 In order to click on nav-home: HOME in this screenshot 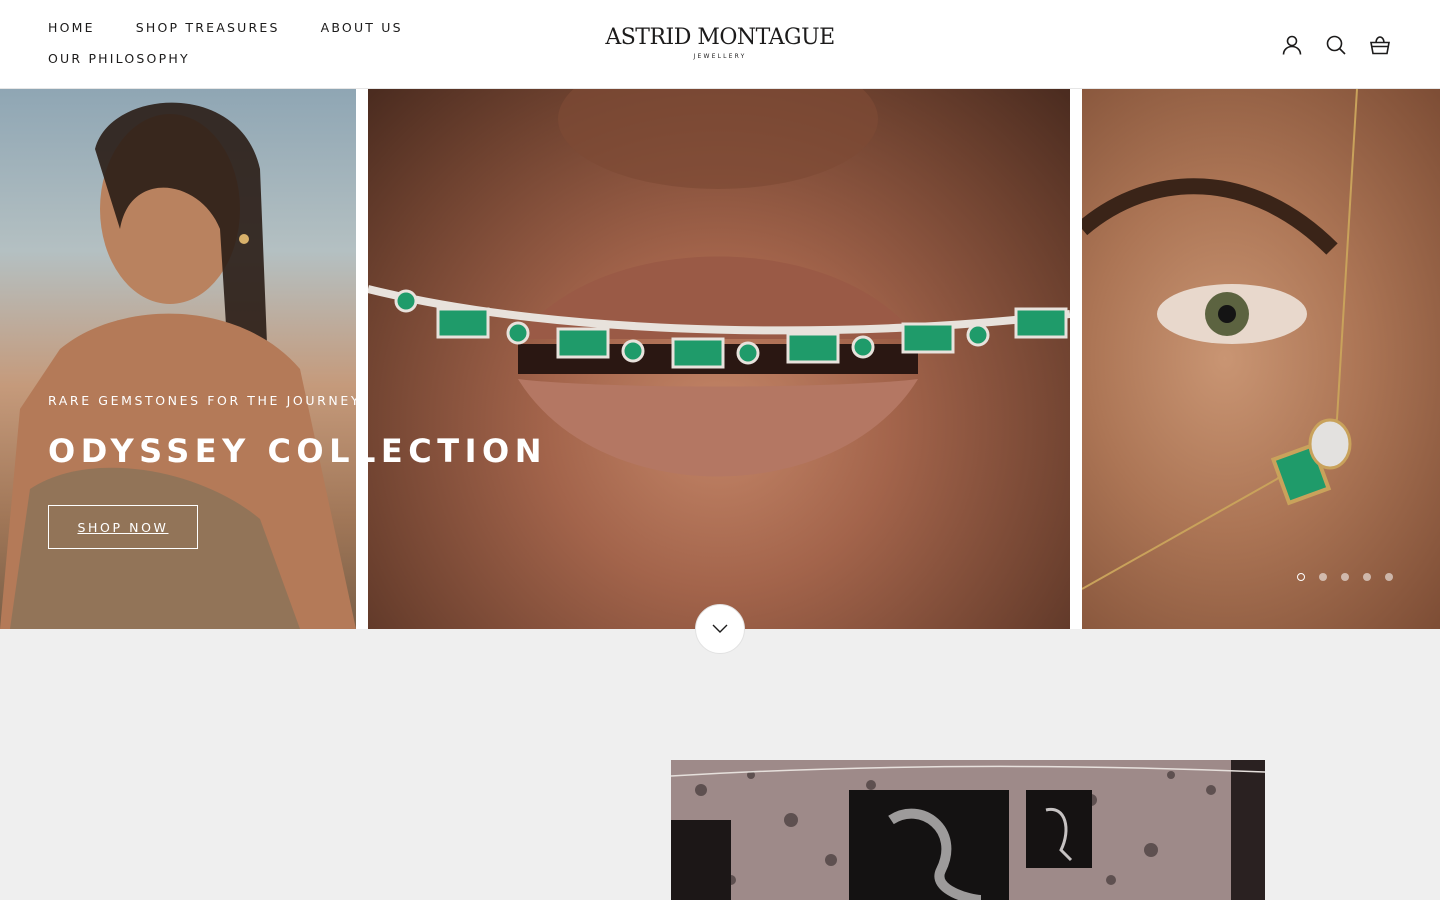, I will do `click(71, 28)`.